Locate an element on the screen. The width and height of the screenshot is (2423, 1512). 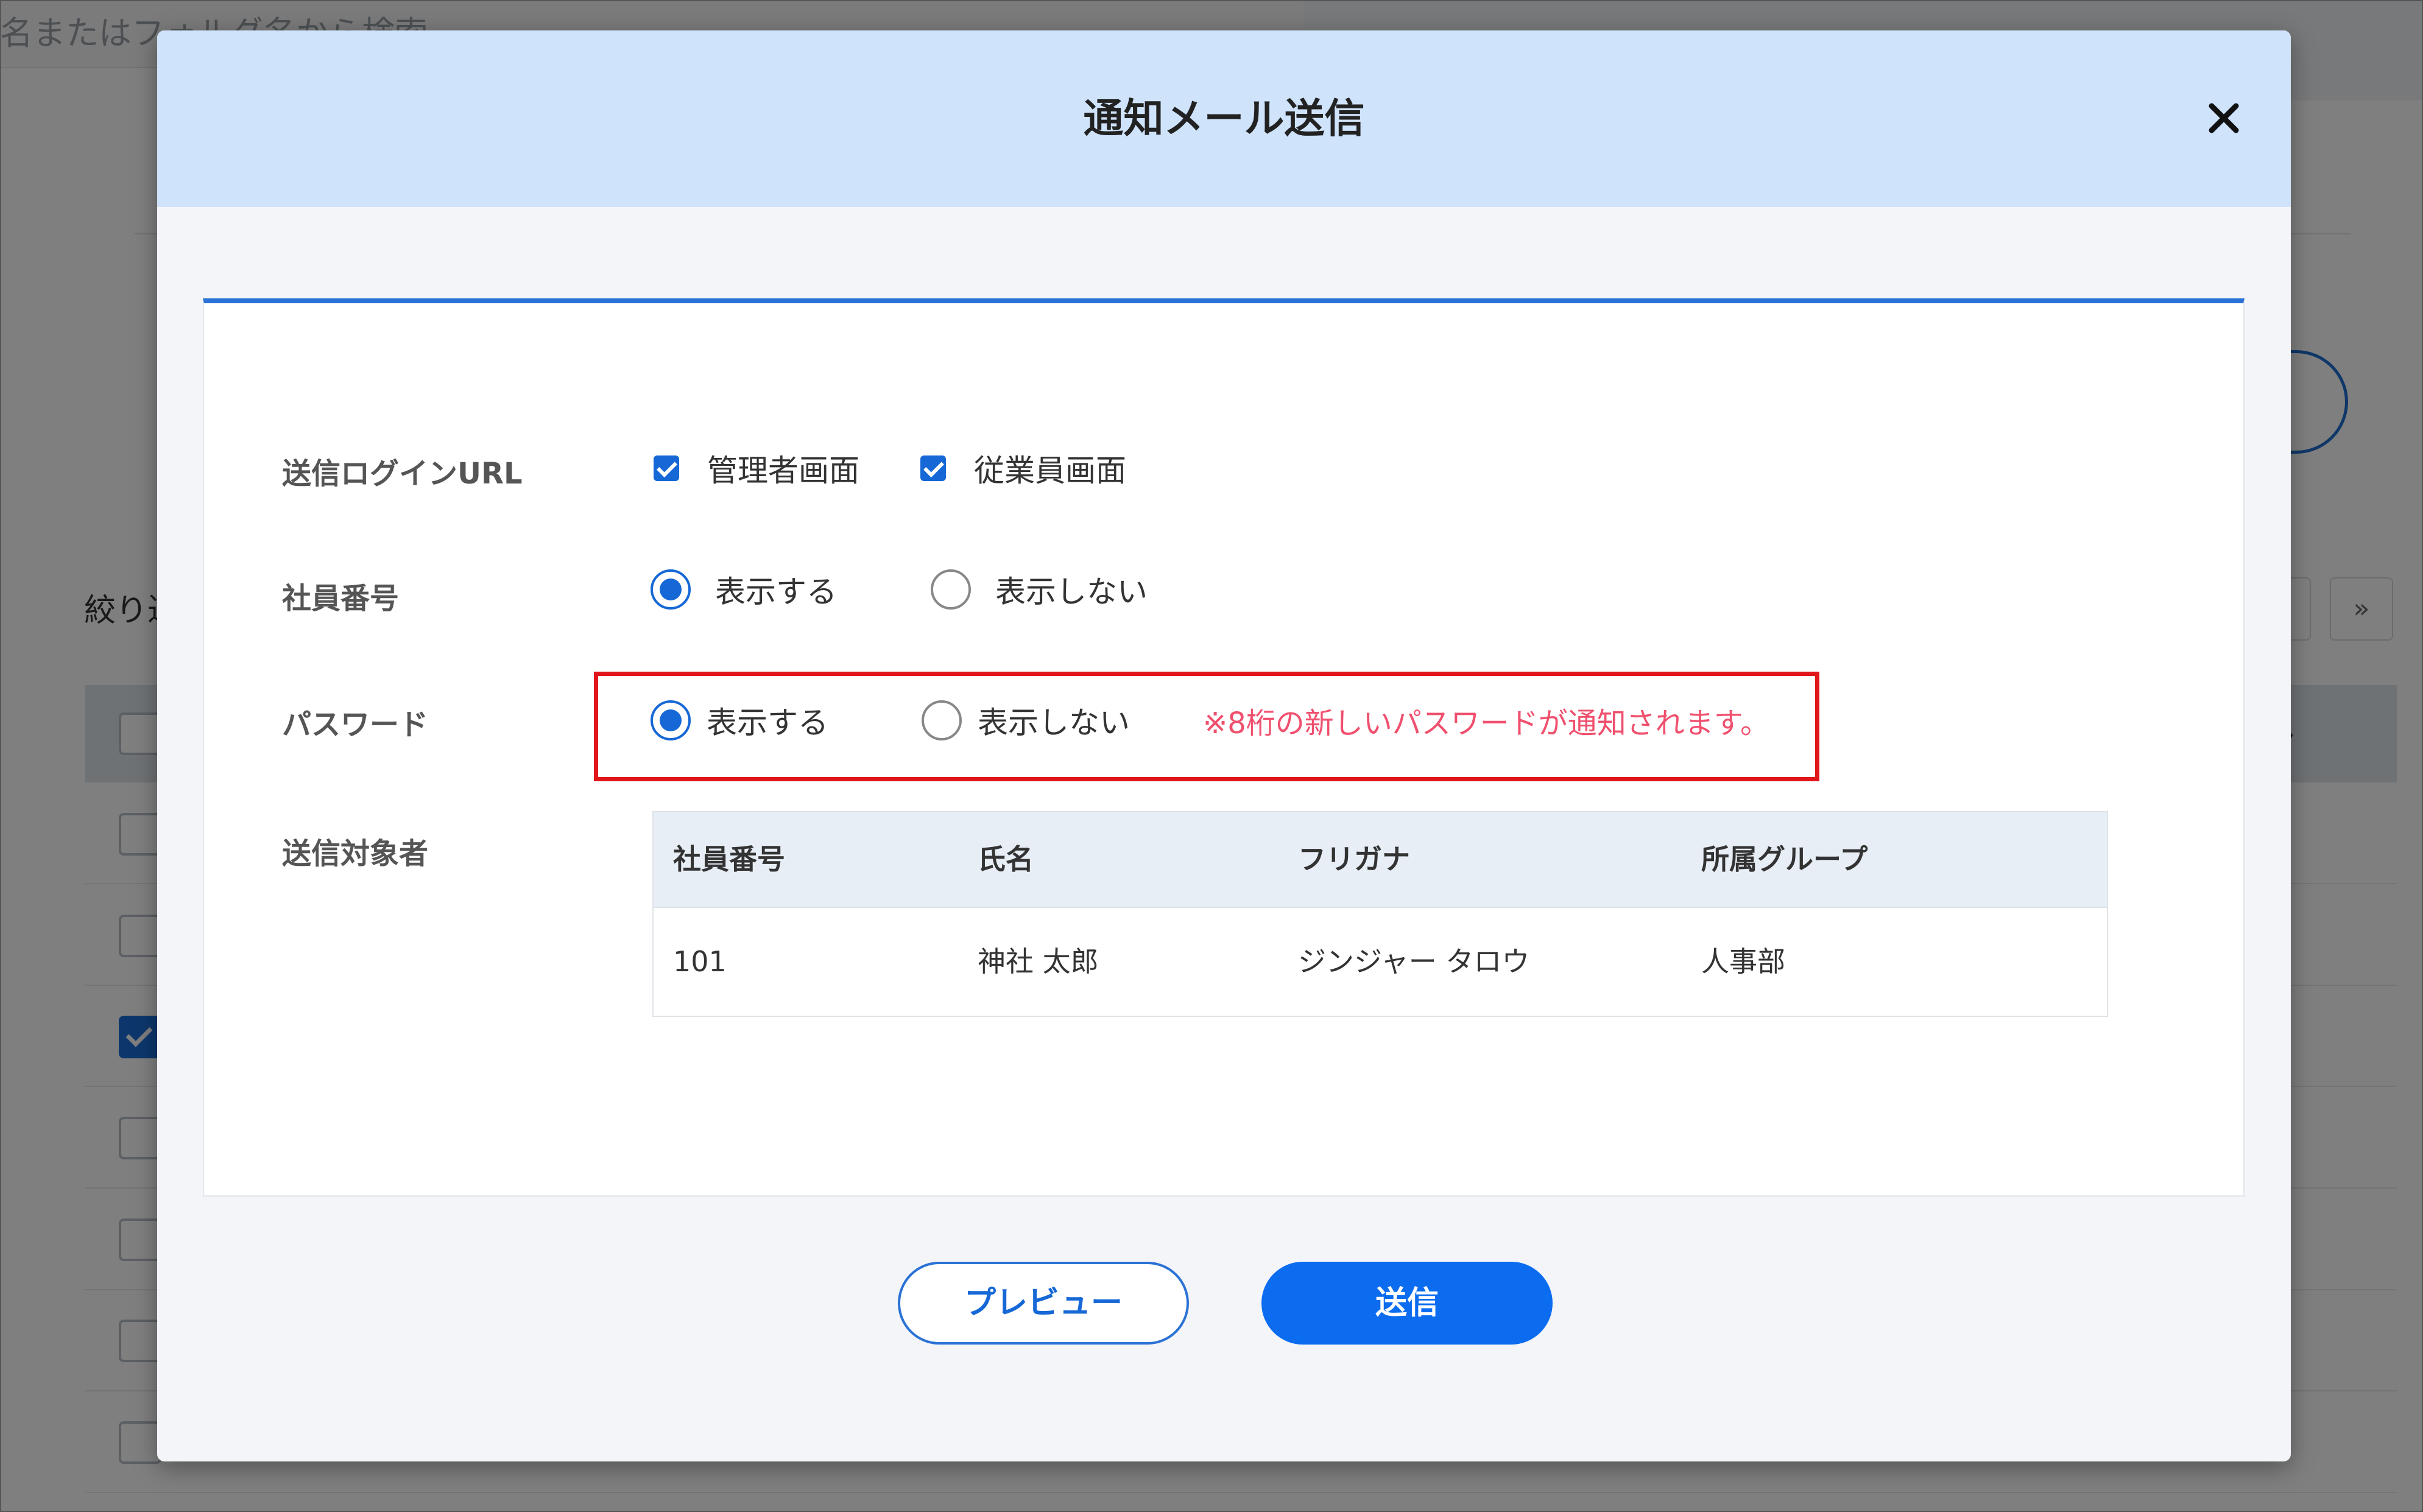
dialog-header: 通知メール送信 is located at coordinates (1224, 118).